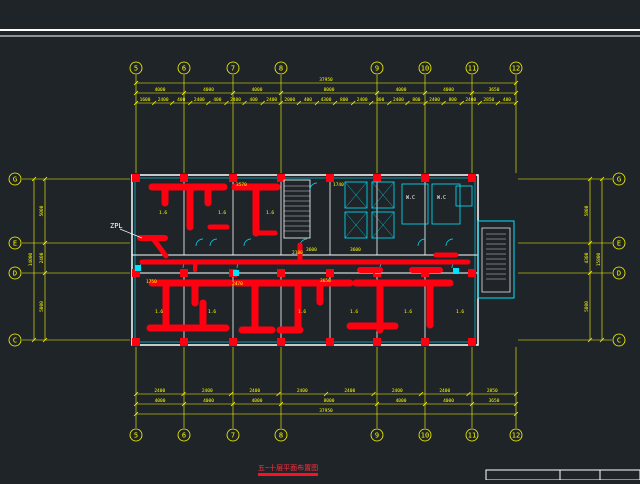  I want to click on grid-label-bottom: 8, so click(281, 436).